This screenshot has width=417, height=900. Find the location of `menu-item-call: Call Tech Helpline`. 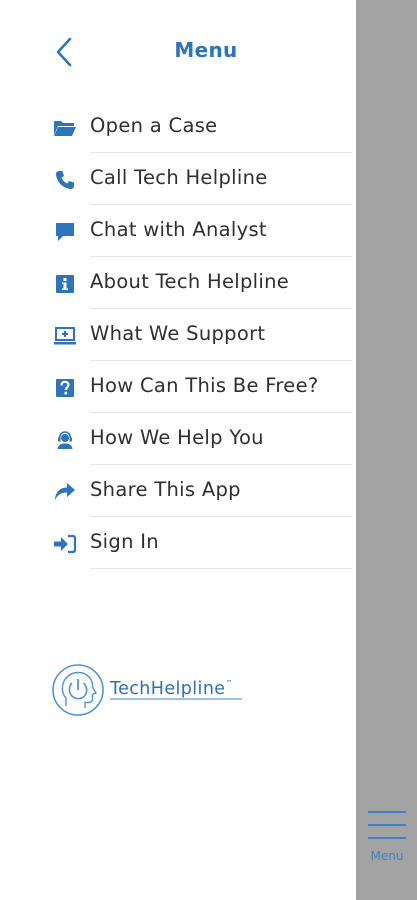

menu-item-call: Call Tech Helpline is located at coordinates (178, 179).